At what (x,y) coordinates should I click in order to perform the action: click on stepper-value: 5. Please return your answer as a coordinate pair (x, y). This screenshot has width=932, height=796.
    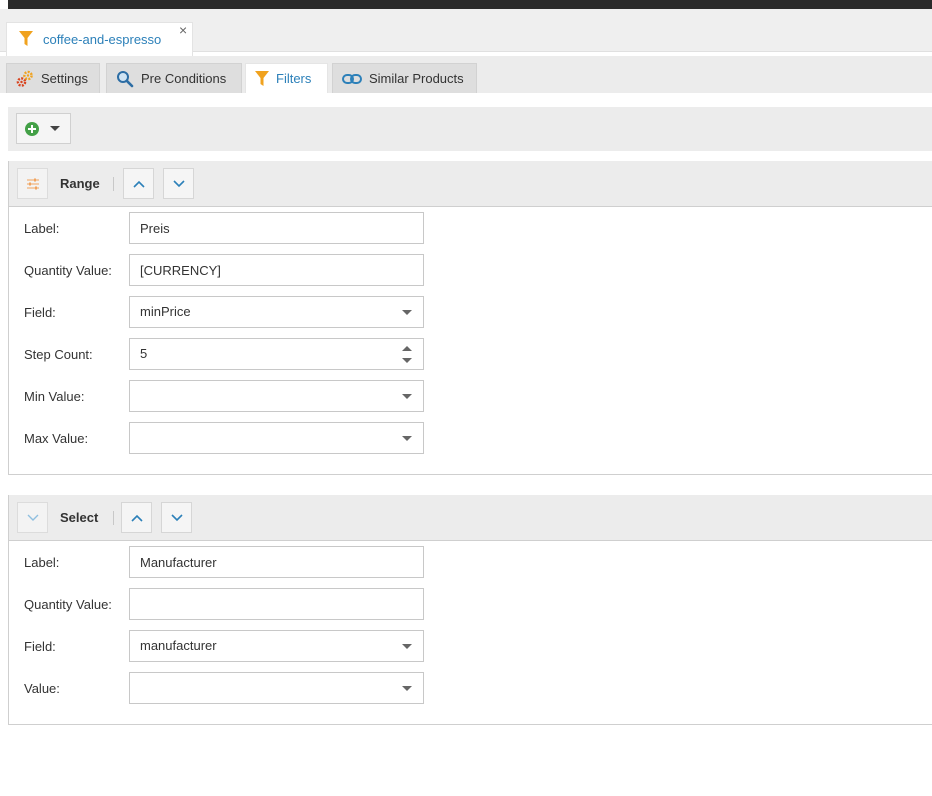
    Looking at the image, I should click on (144, 353).